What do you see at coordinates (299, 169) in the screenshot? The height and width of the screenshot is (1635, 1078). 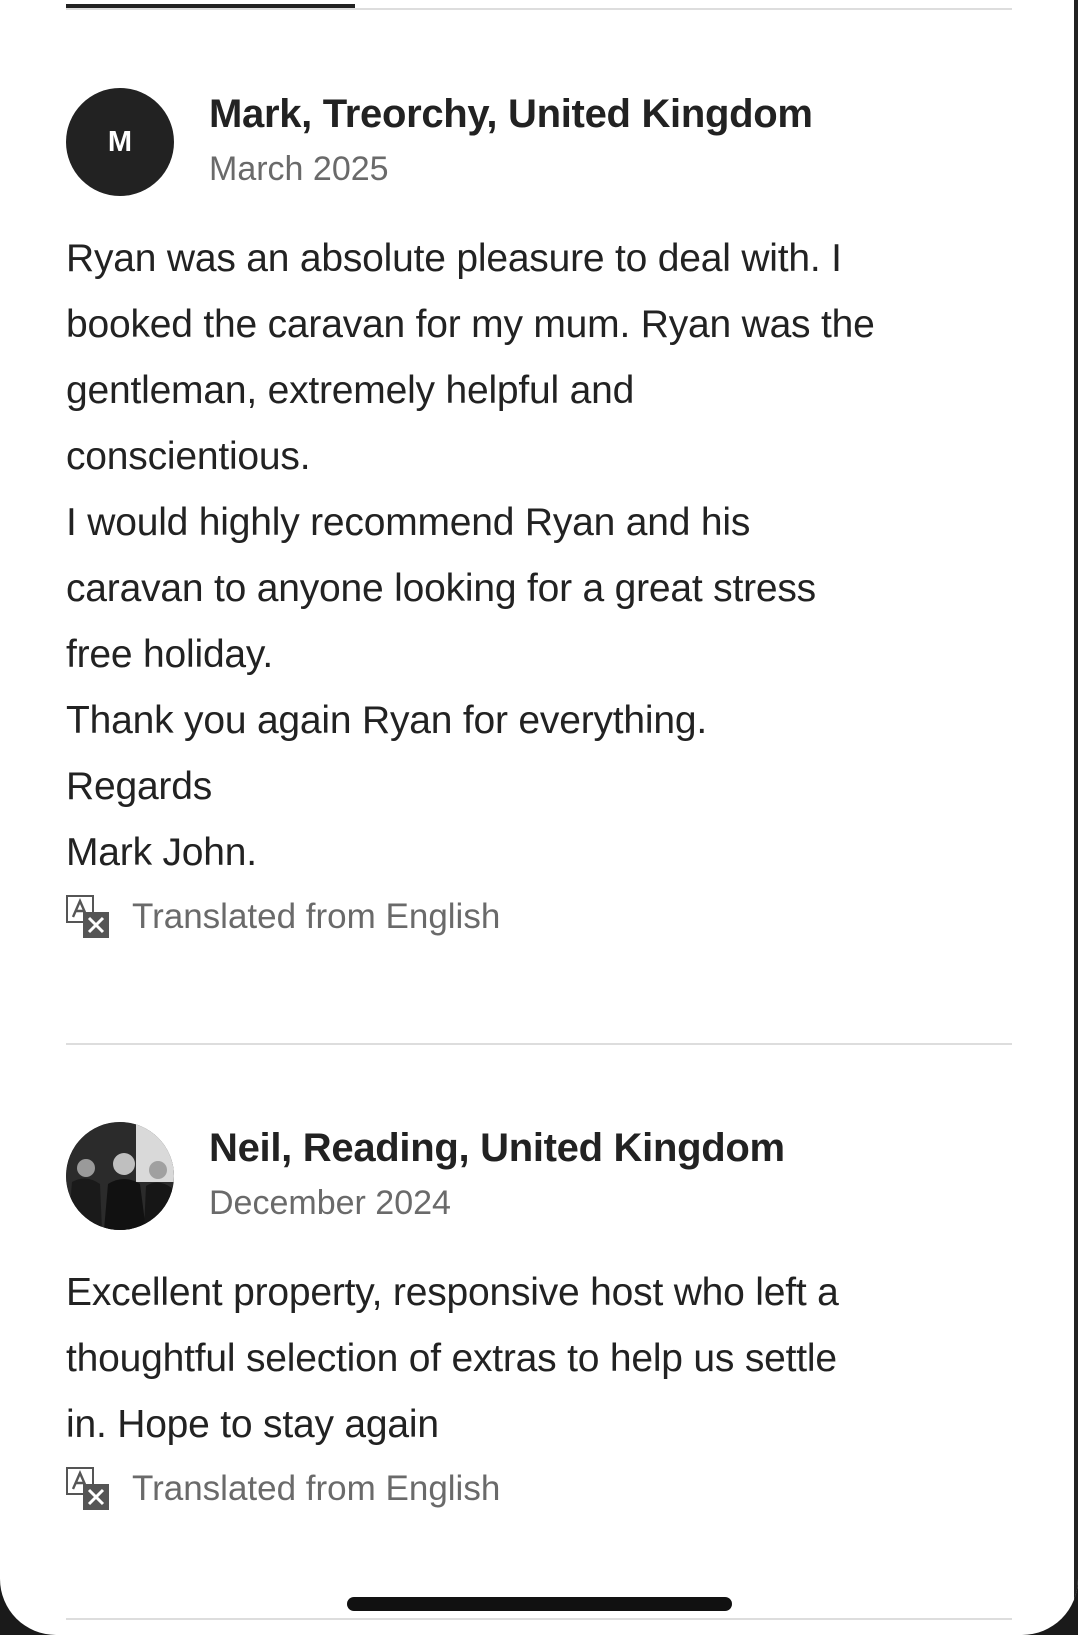 I see `review-date: March 2025` at bounding box center [299, 169].